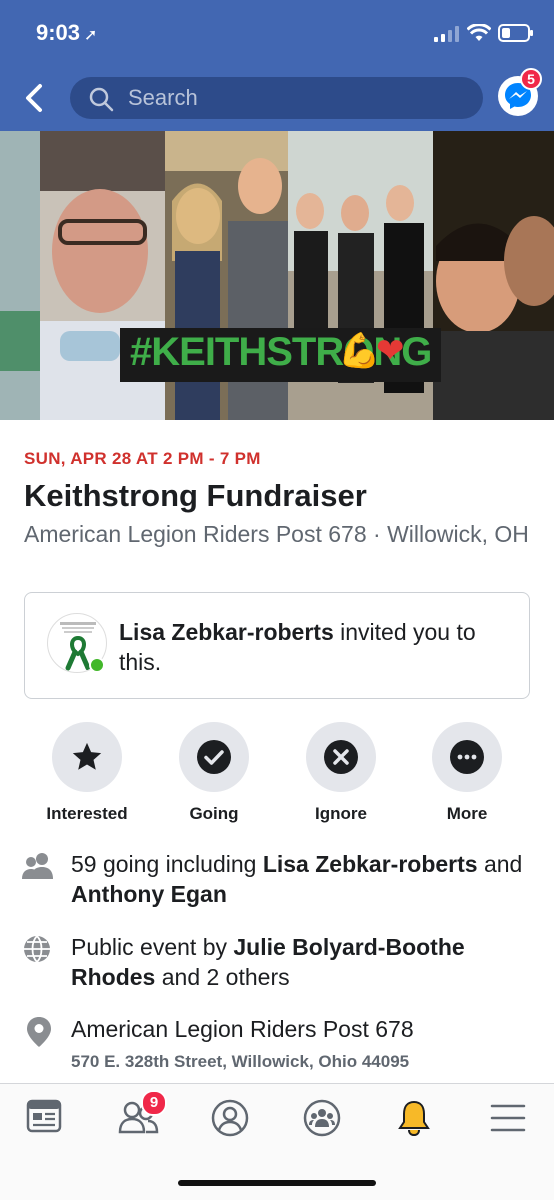 The image size is (554, 1200). What do you see at coordinates (479, 32) in the screenshot?
I see `wifi-icon` at bounding box center [479, 32].